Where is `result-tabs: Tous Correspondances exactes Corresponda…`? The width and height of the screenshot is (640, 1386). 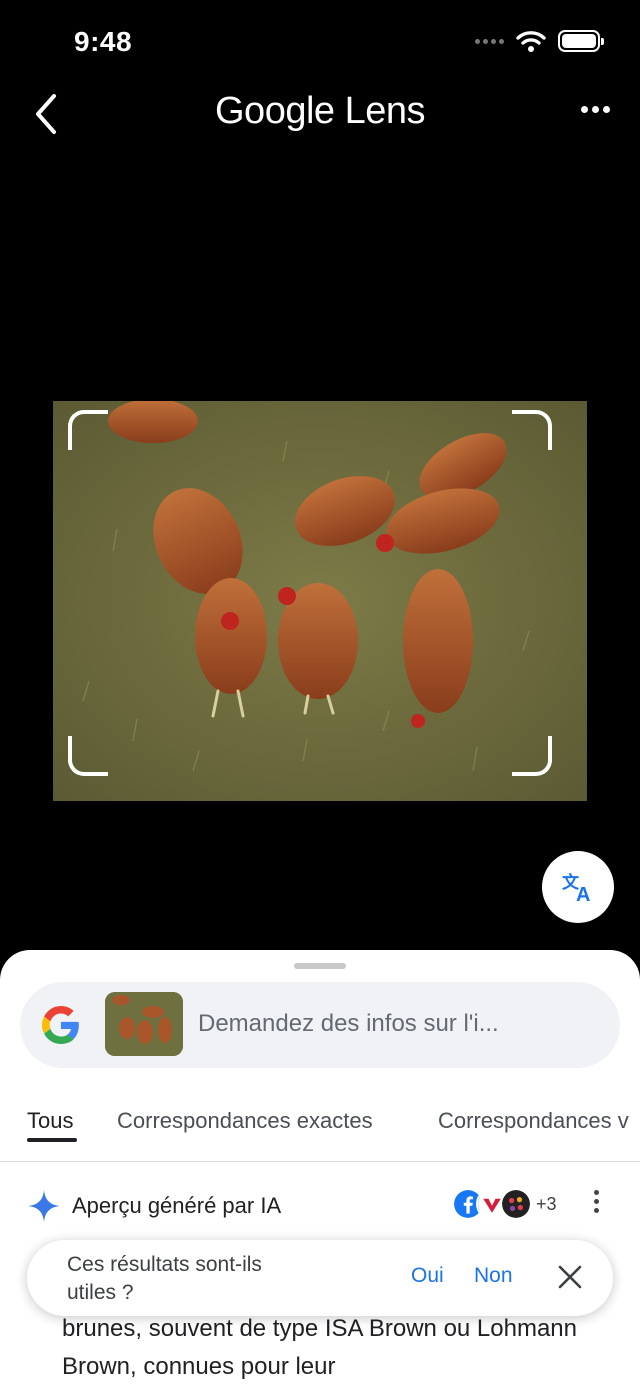 result-tabs: Tous Correspondances exactes Corresponda… is located at coordinates (320, 1131).